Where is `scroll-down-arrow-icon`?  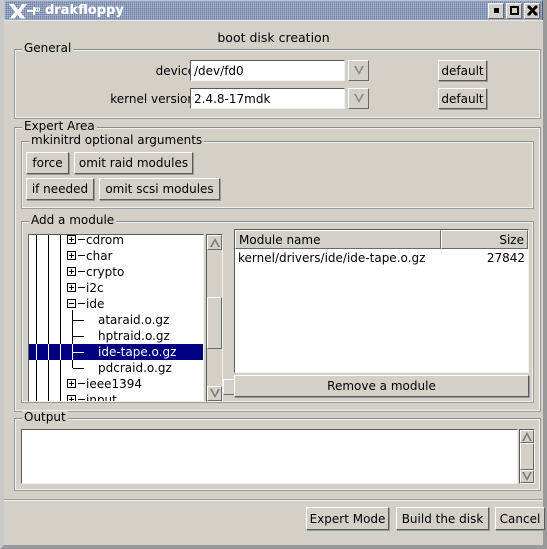 scroll-down-arrow-icon is located at coordinates (527, 476).